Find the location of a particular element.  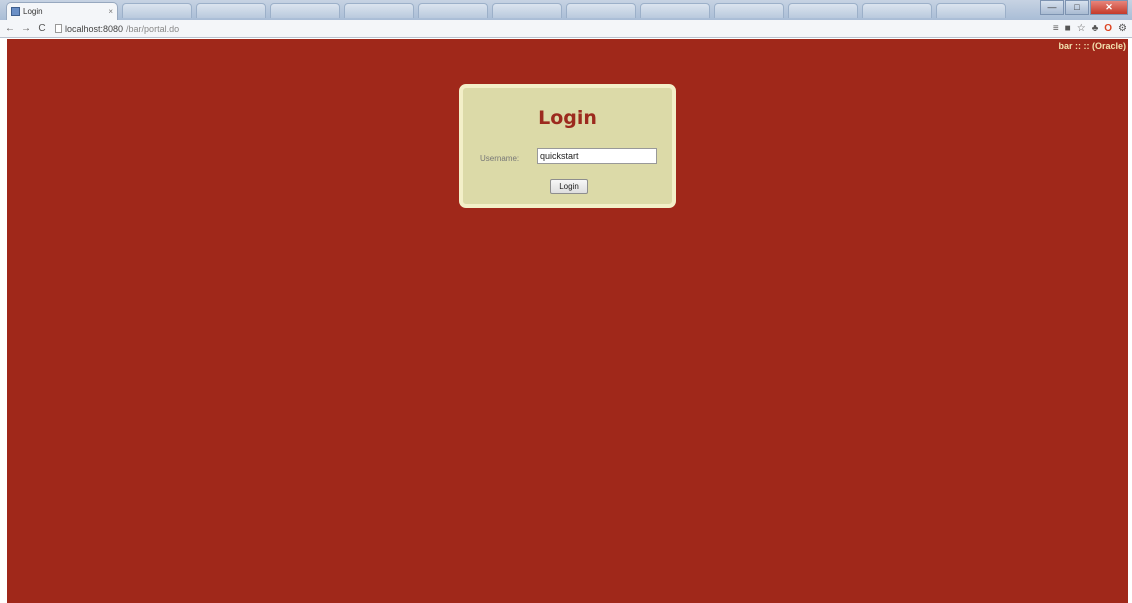

minimize-button: — is located at coordinates (1052, 7).